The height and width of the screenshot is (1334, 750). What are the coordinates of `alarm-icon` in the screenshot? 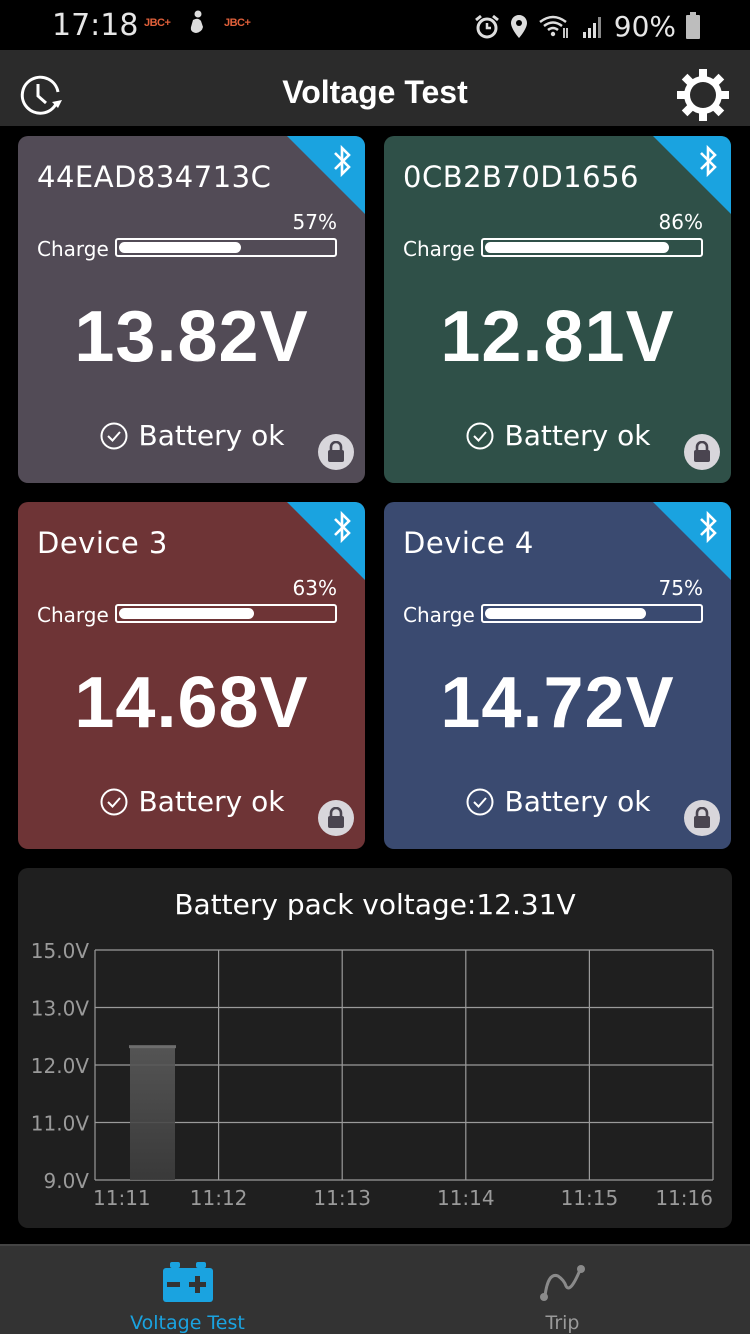 It's located at (486, 26).